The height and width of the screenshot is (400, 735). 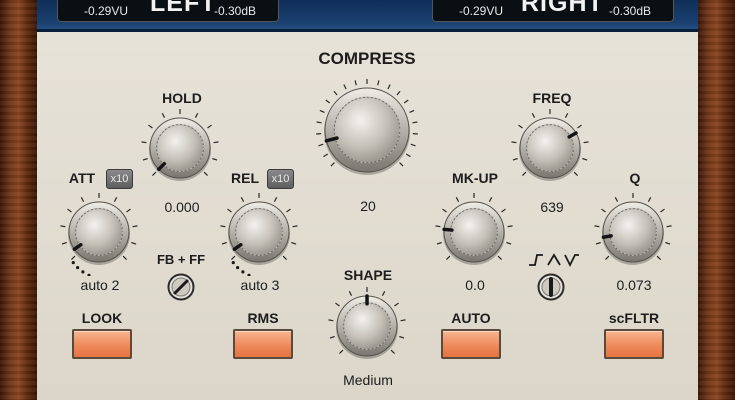 What do you see at coordinates (475, 285) in the screenshot?
I see `mkup-value: 0.0` at bounding box center [475, 285].